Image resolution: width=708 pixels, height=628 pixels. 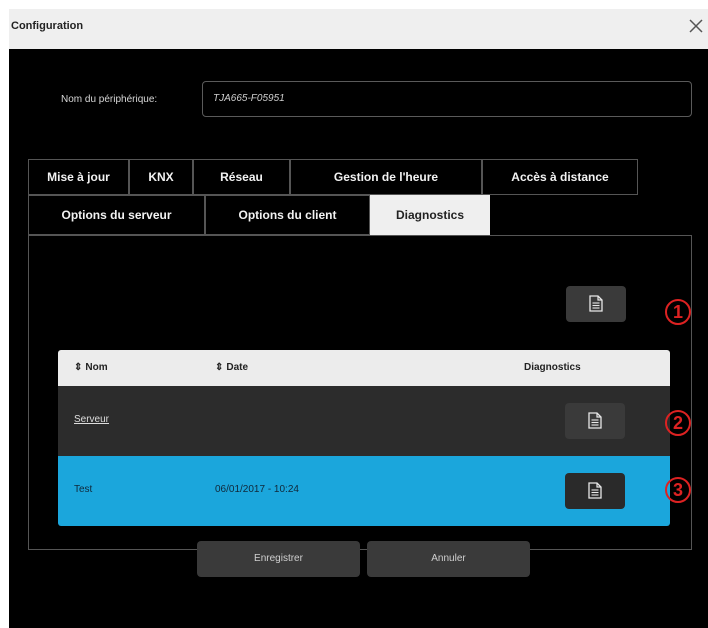 What do you see at coordinates (386, 177) in the screenshot?
I see `tab-gestion-heure: Gestion de l'heure` at bounding box center [386, 177].